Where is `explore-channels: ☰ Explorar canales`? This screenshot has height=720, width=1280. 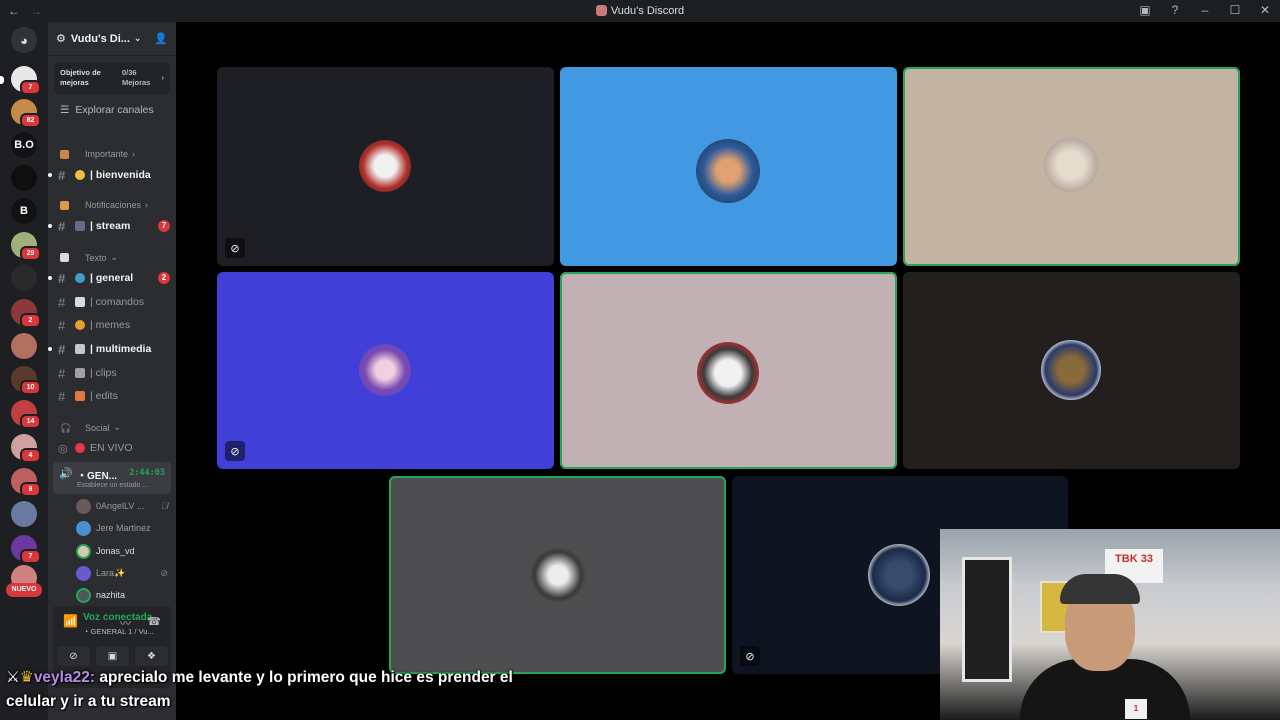
explore-channels: ☰ Explorar canales is located at coordinates (118, 110).